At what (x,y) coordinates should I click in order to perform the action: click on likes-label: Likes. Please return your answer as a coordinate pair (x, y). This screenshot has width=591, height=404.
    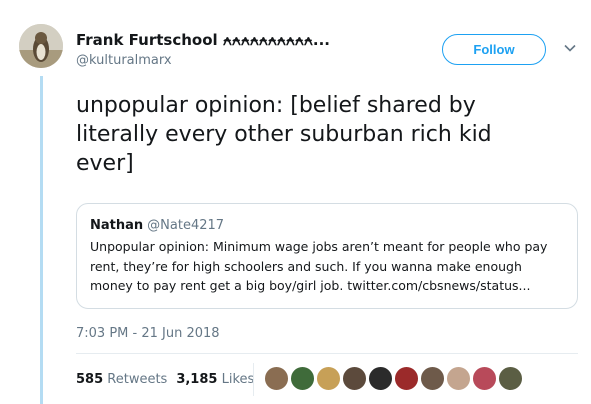
    Looking at the image, I should click on (238, 379).